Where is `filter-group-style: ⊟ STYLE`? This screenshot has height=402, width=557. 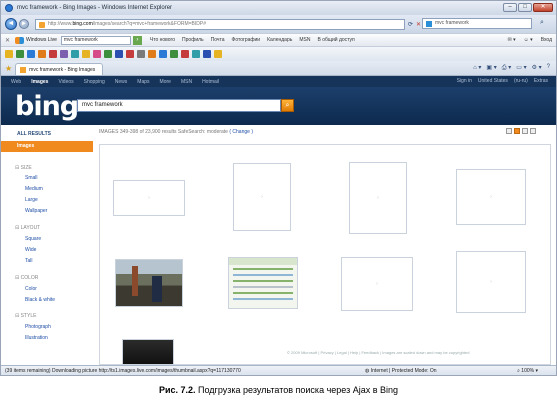
filter-group-style: ⊟ STYLE is located at coordinates (25, 316).